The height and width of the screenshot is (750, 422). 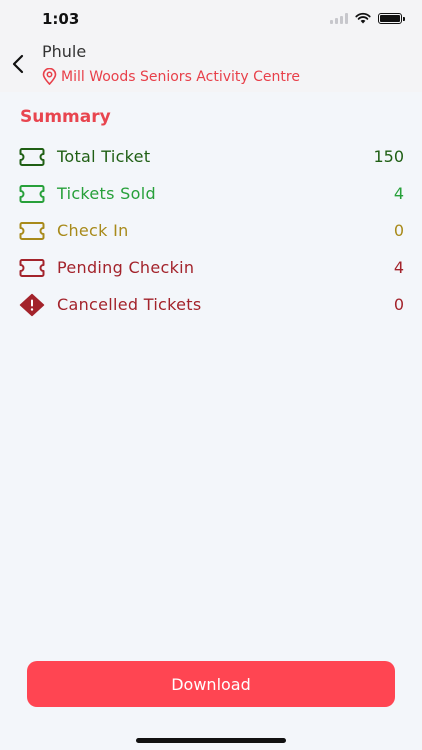 I want to click on summary-label: Pending Checkin, so click(x=126, y=267).